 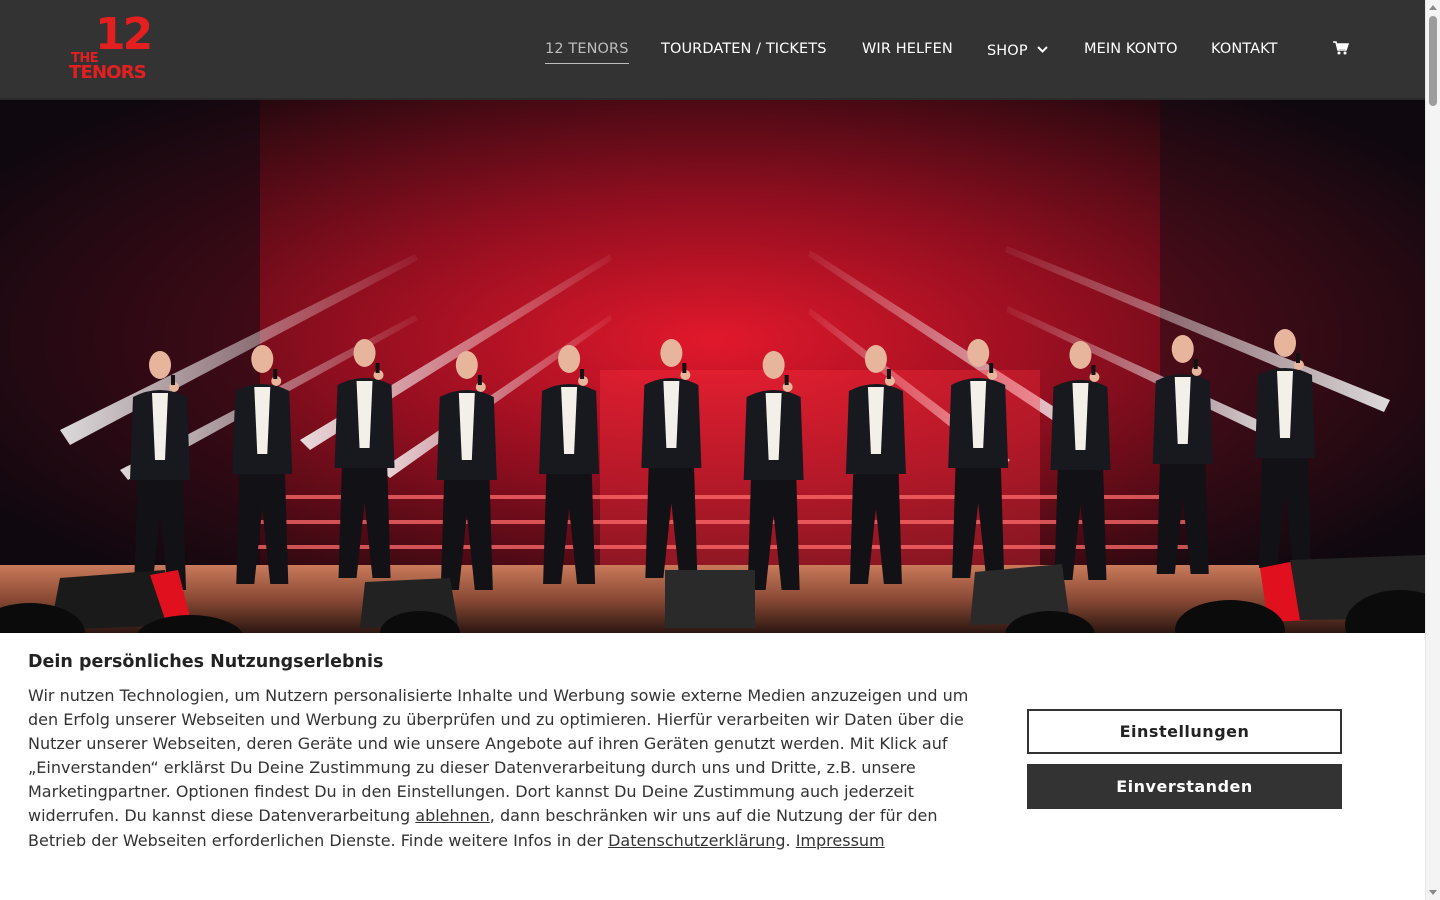 What do you see at coordinates (1341, 47) in the screenshot?
I see `cart-icon` at bounding box center [1341, 47].